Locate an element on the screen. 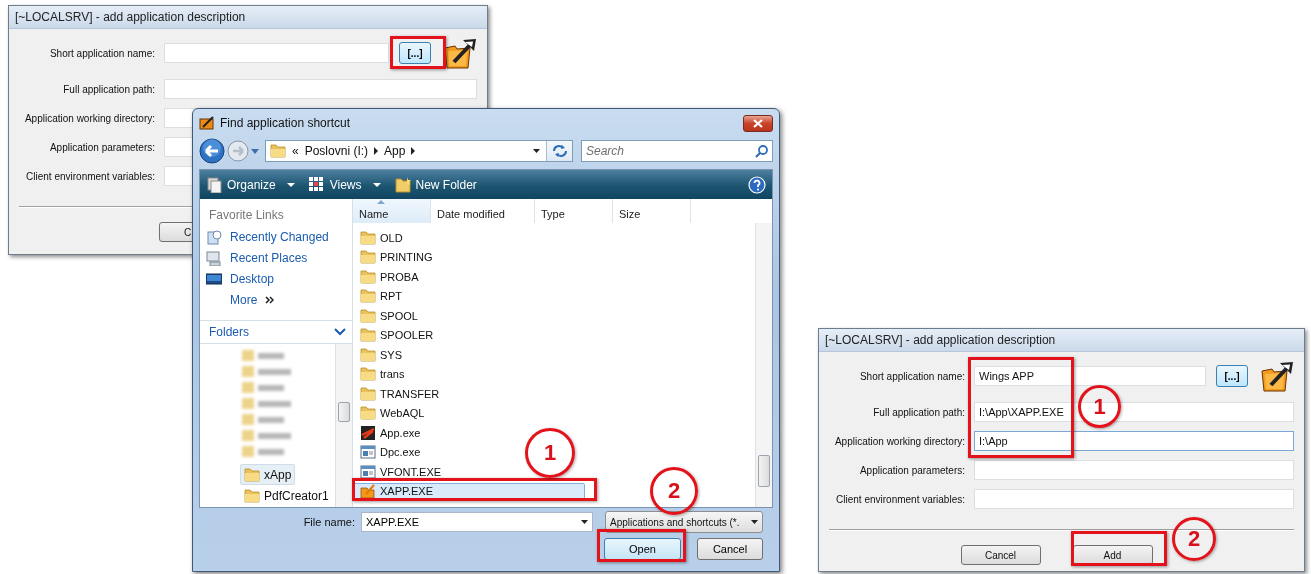  pages-icon is located at coordinates (214, 184).